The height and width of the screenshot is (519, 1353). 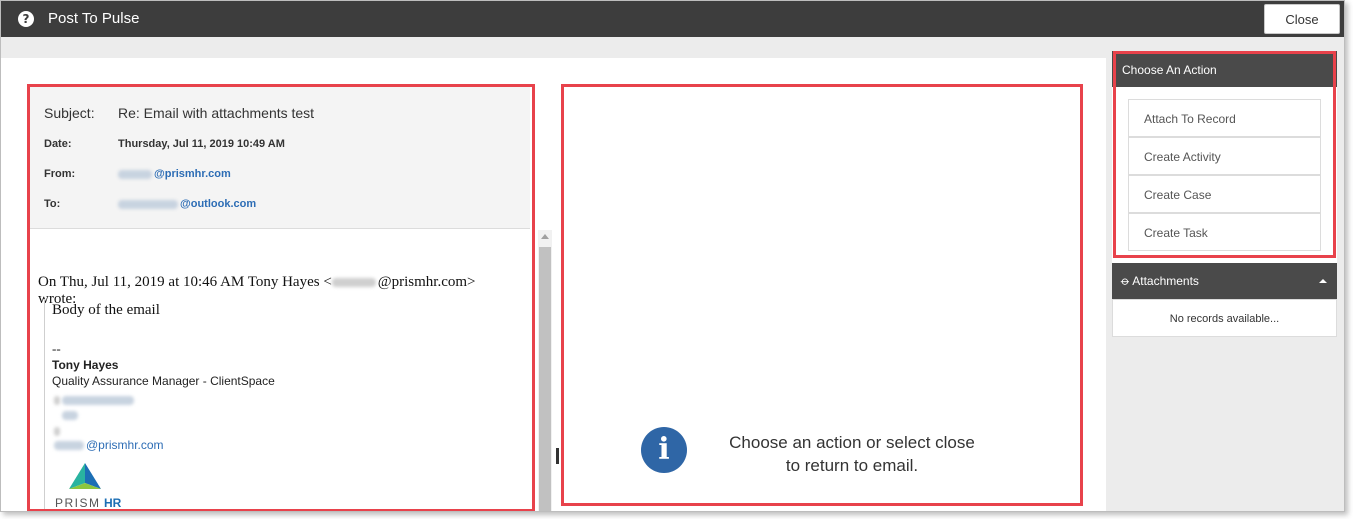 What do you see at coordinates (672, 19) in the screenshot?
I see `title-bar: ? Post To Pulse Close` at bounding box center [672, 19].